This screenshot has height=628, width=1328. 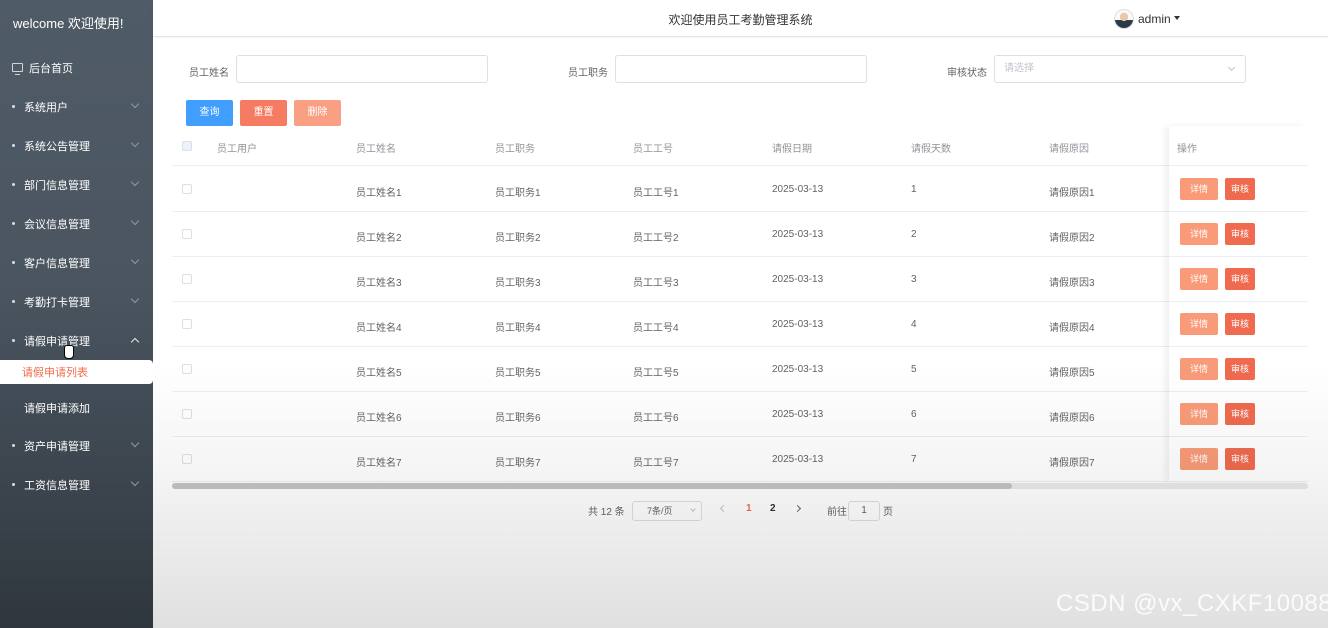 I want to click on delete-button: 删除, so click(x=317, y=113).